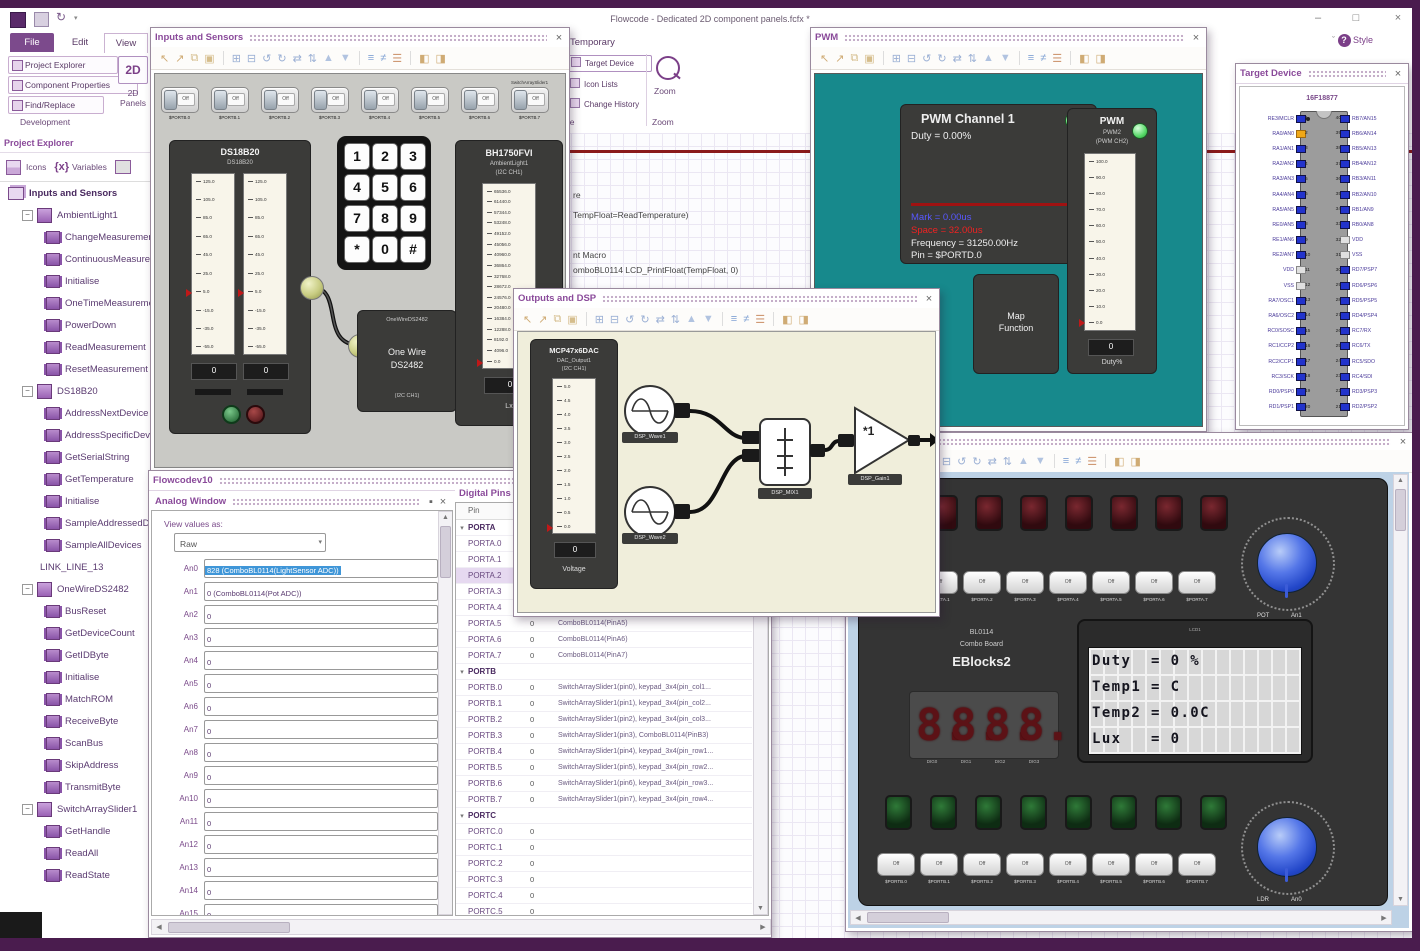 The width and height of the screenshot is (1420, 951). What do you see at coordinates (77, 611) in the screenshot?
I see `tree-item-busreset: BusReset` at bounding box center [77, 611].